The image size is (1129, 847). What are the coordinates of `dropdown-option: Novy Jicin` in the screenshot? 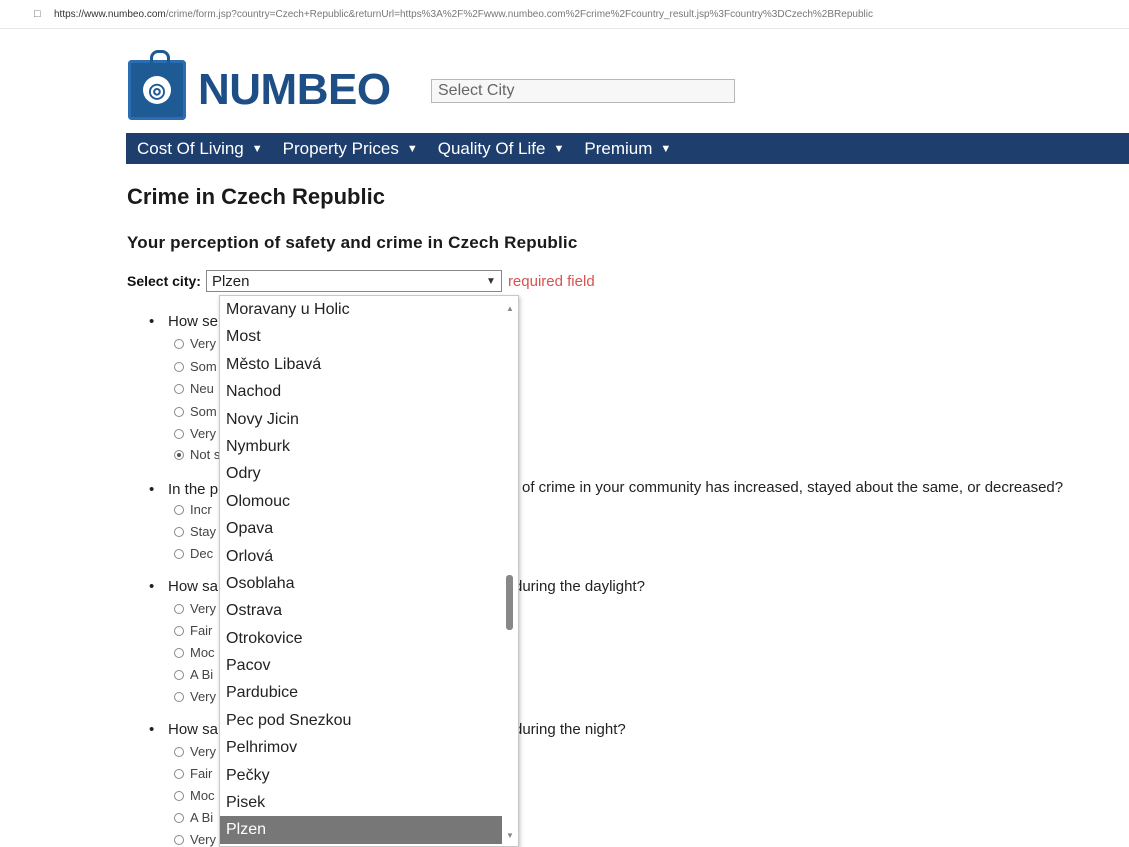 It's located at (361, 419).